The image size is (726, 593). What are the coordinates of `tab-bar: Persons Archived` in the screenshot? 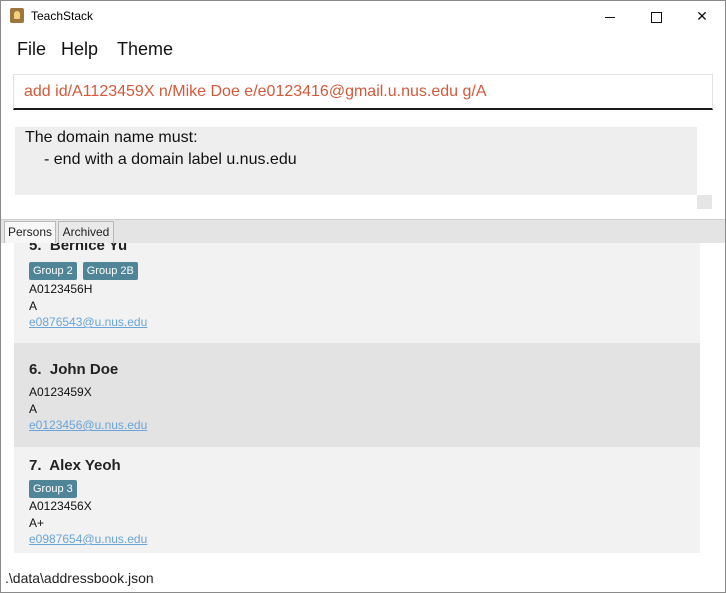 It's located at (363, 231).